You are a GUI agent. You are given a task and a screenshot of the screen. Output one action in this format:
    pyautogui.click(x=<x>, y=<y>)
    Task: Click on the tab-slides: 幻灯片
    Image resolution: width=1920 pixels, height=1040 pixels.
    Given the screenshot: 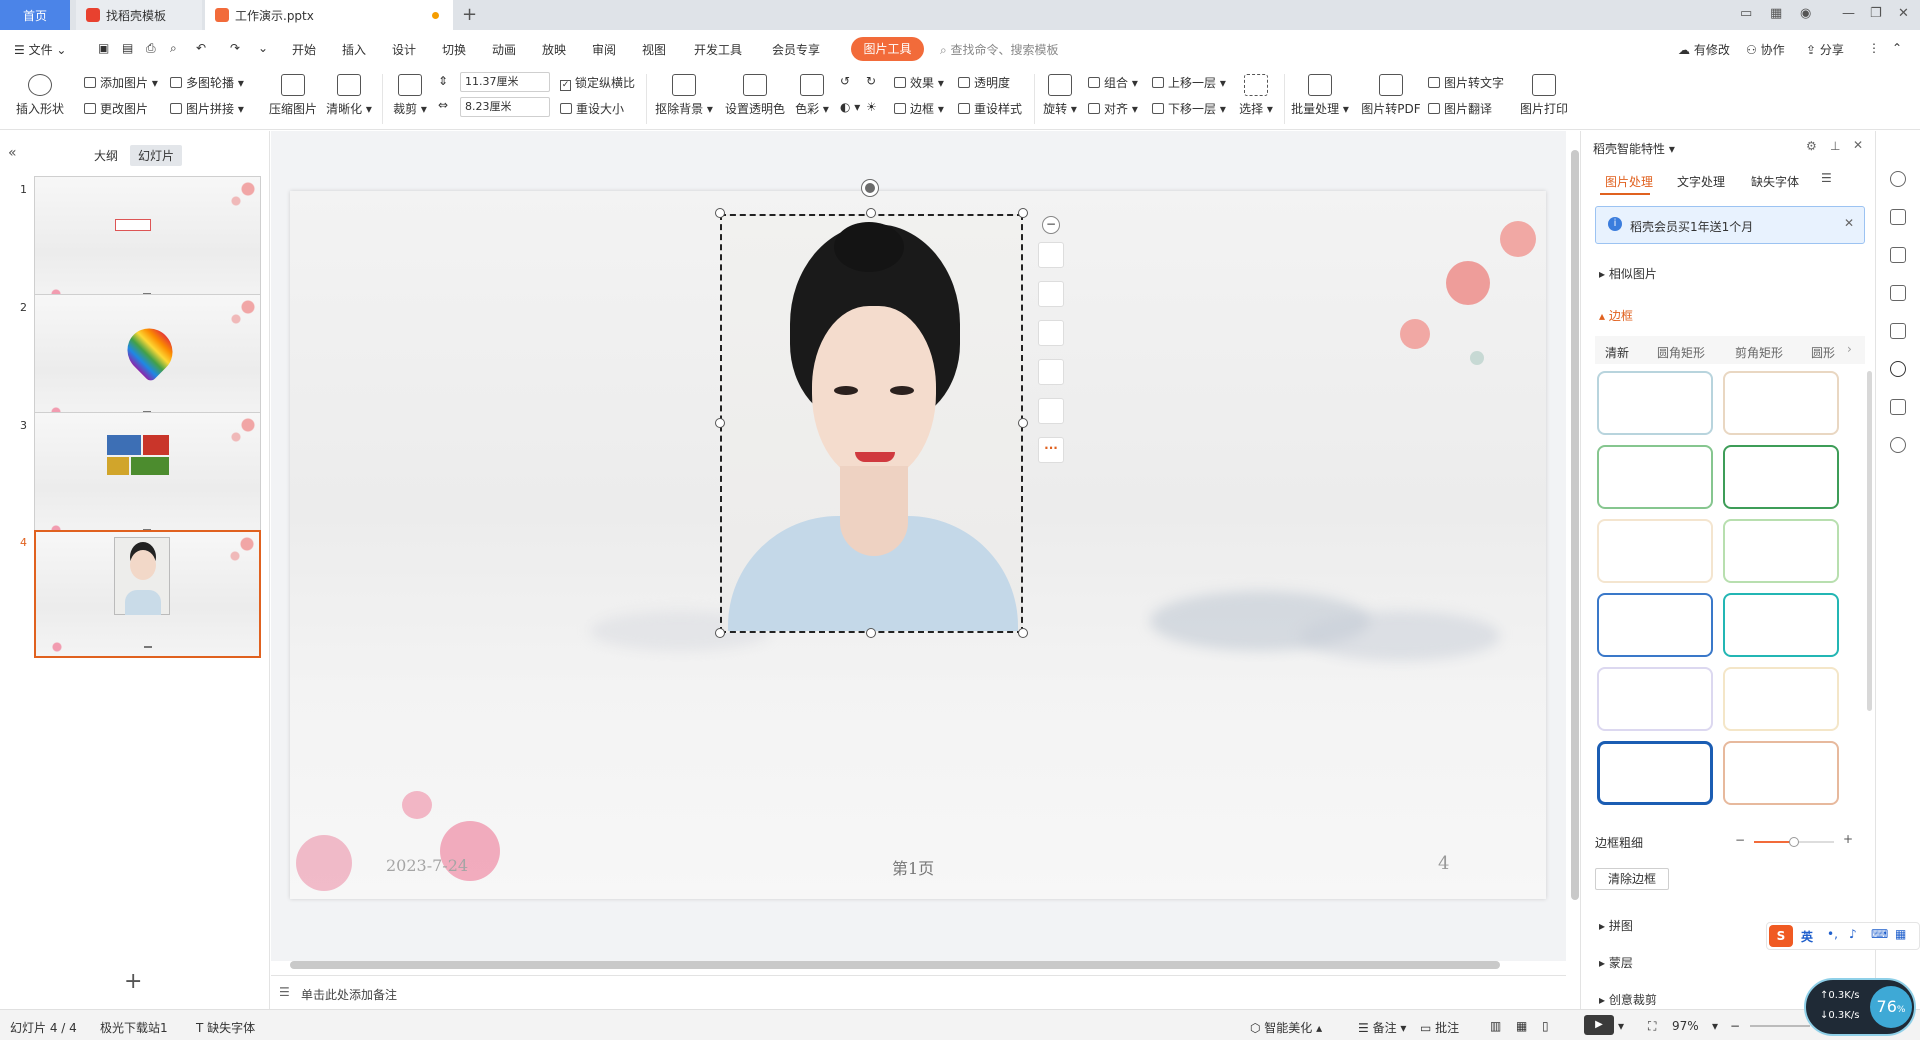 What is the action you would take?
    pyautogui.click(x=156, y=155)
    